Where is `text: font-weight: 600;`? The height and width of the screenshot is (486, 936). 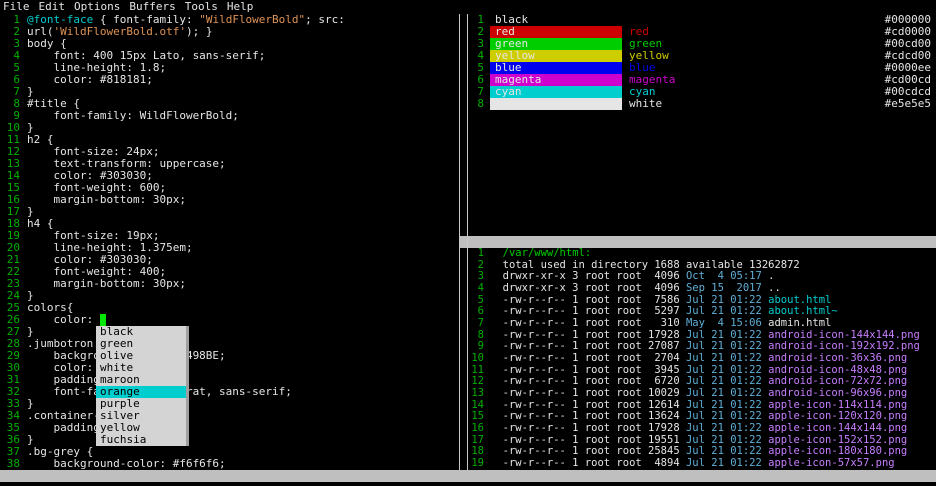 text: font-weight: 600; is located at coordinates (97, 188).